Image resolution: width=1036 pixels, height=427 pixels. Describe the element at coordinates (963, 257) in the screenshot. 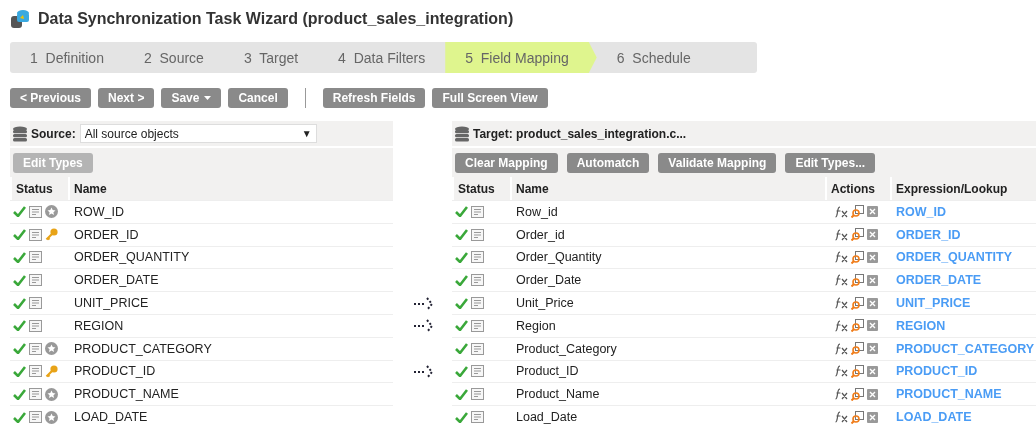

I see `expression-link: ORDER_QUANTITY` at that location.